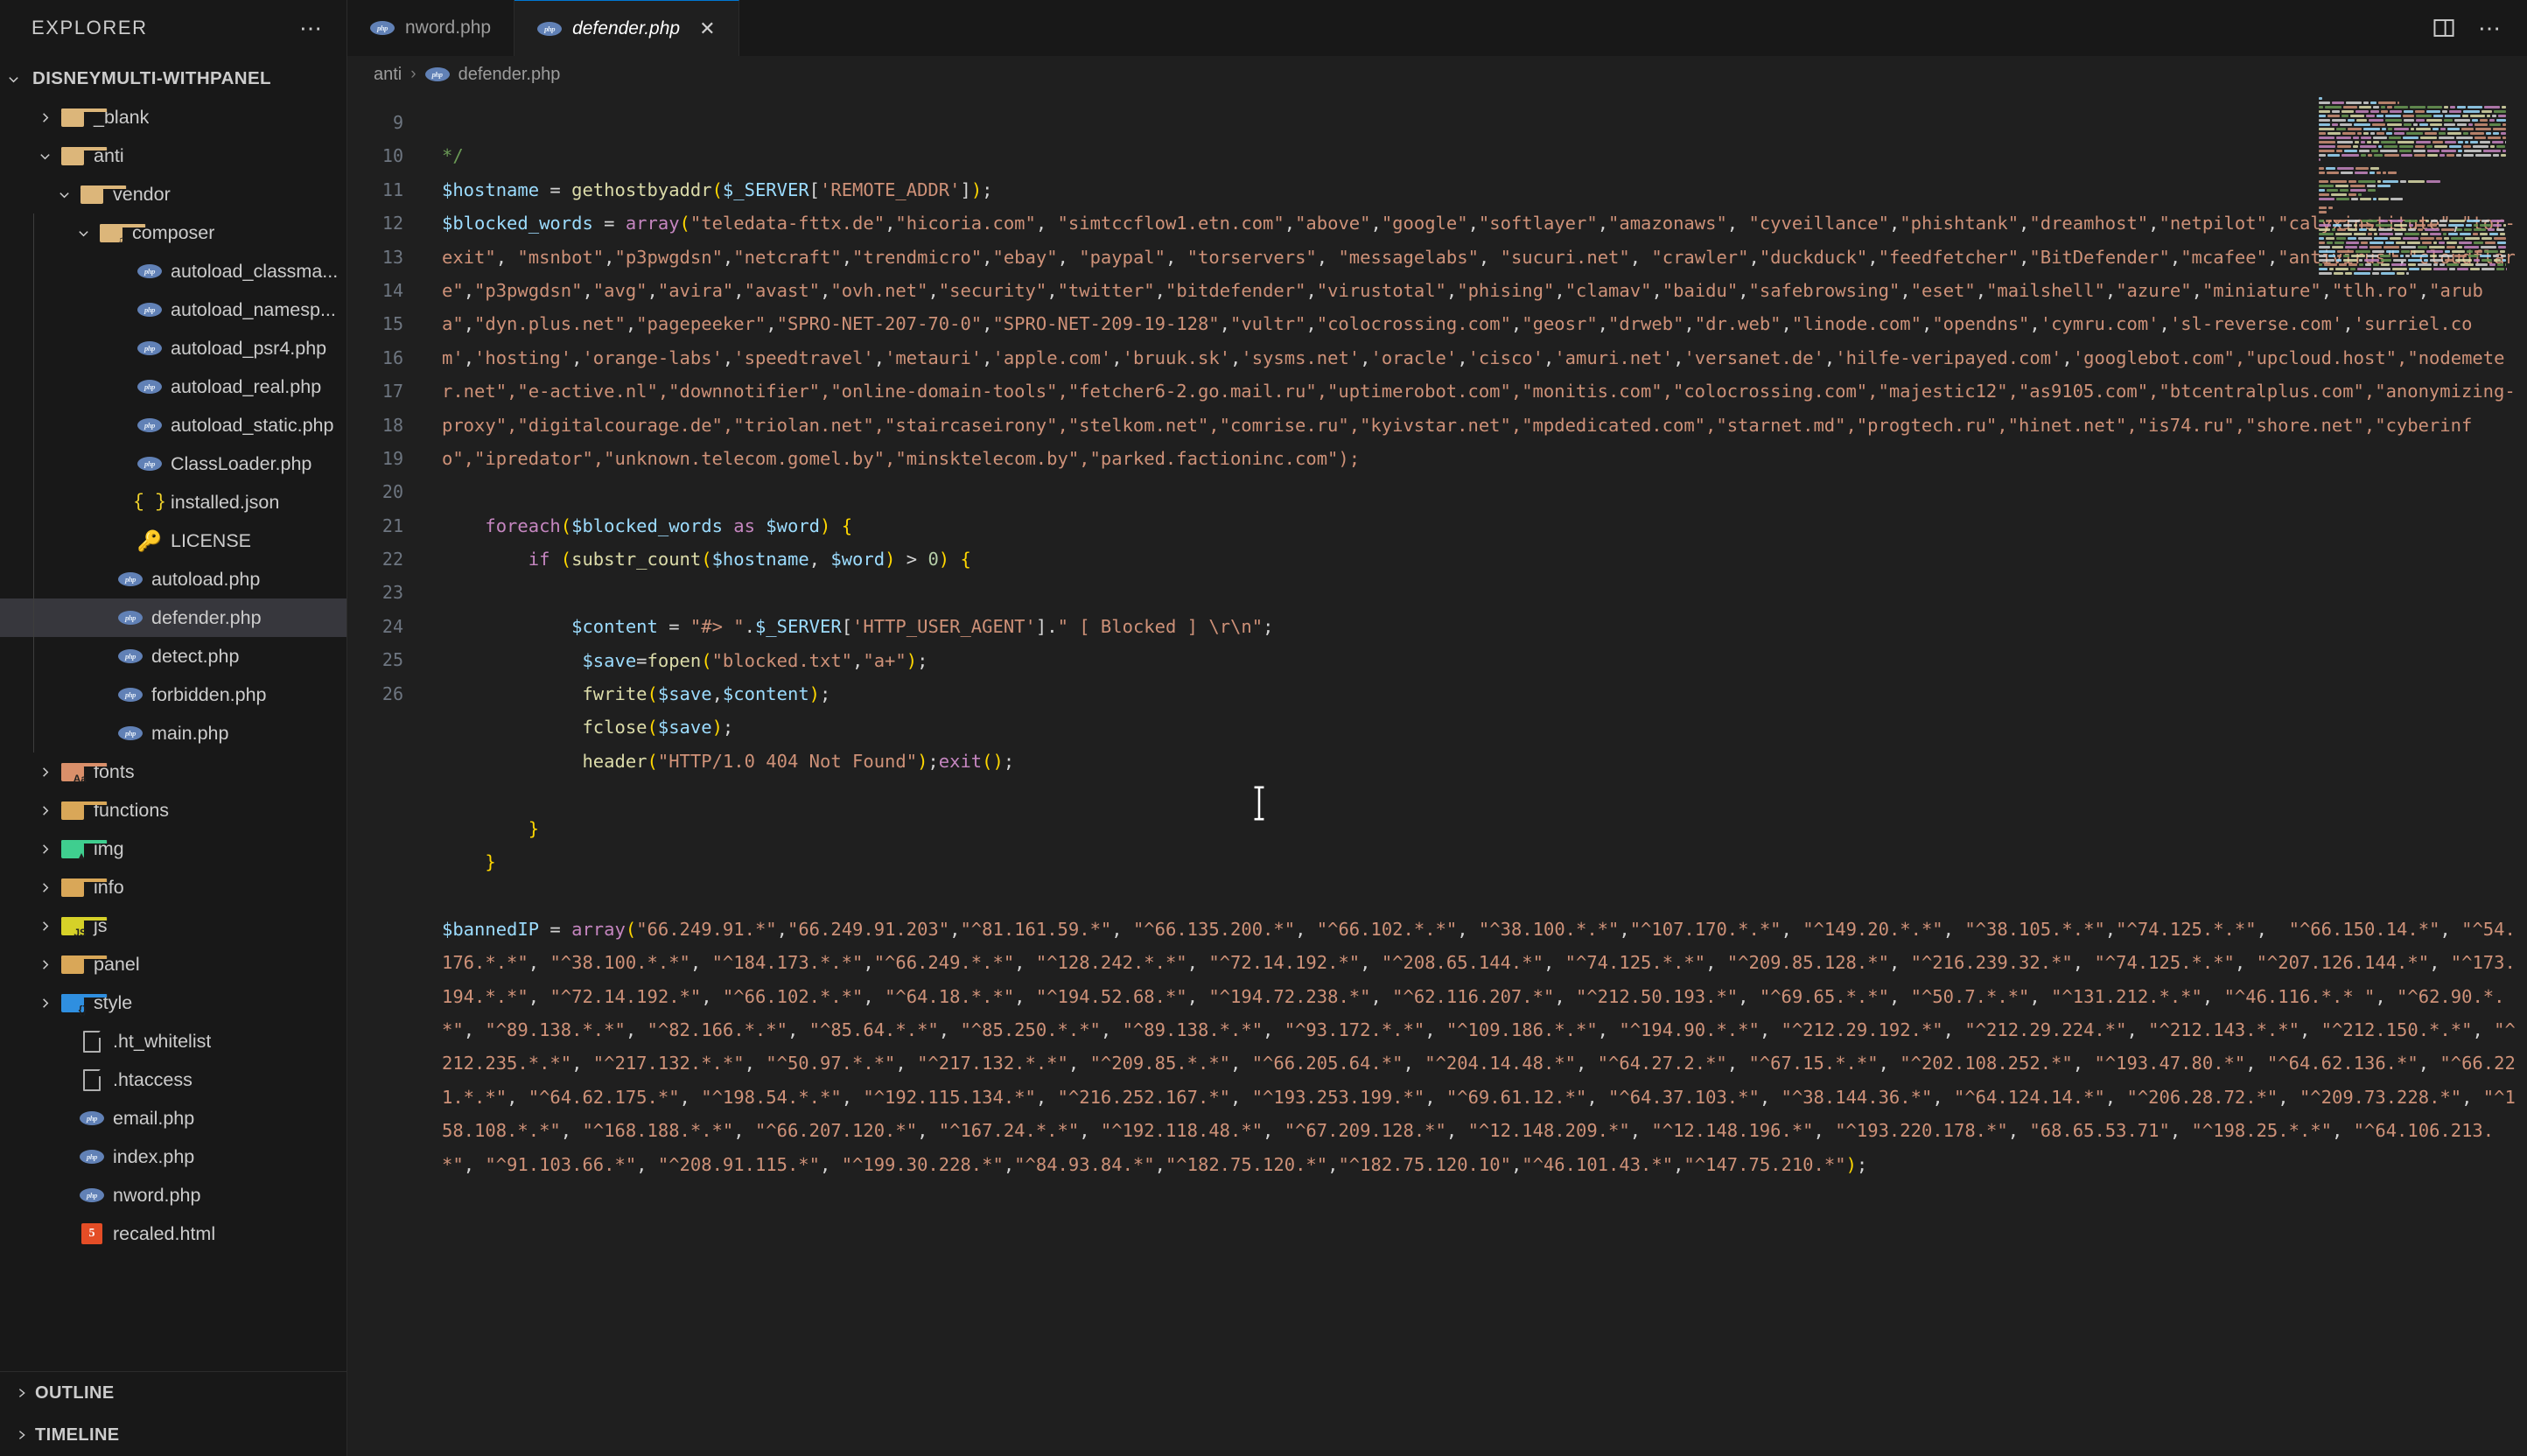 Image resolution: width=2527 pixels, height=1456 pixels. Describe the element at coordinates (392, 290) in the screenshot. I see `line-number: 14` at that location.